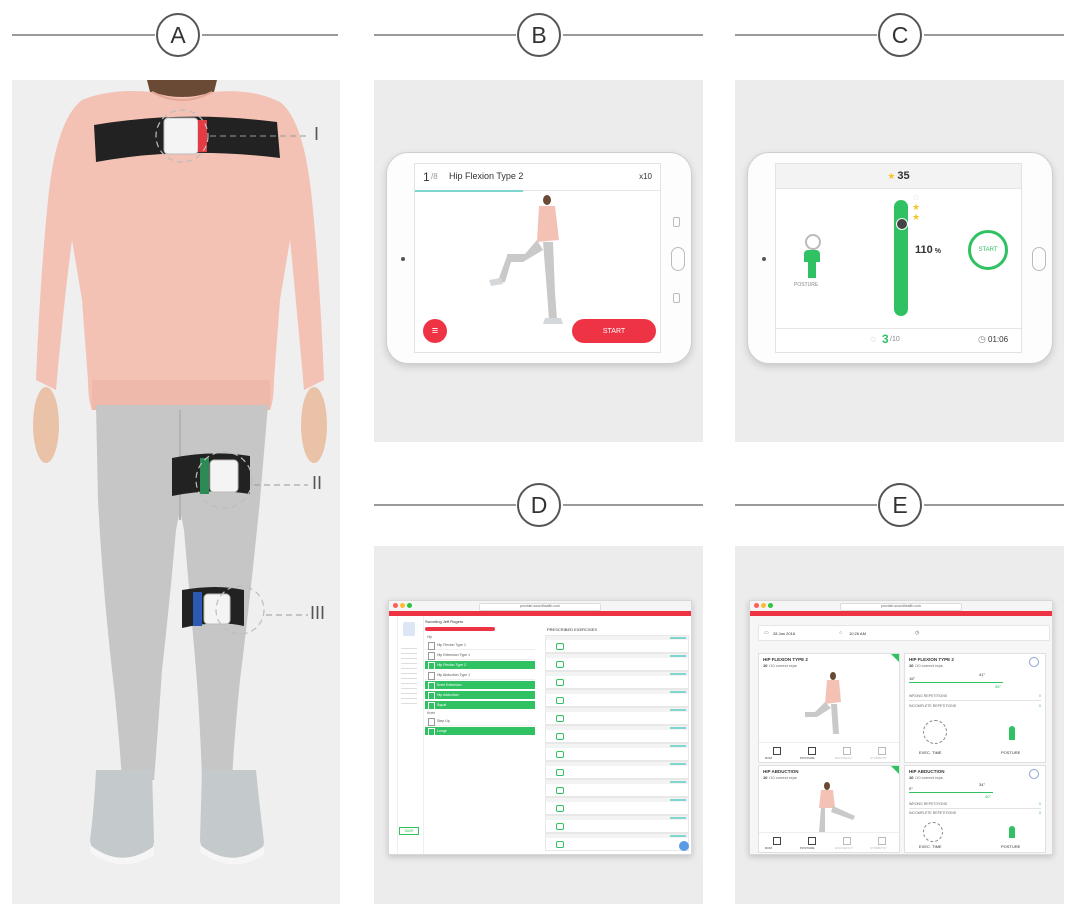  What do you see at coordinates (928, 804) in the screenshot?
I see `wrong-reps-label: WRONG REPETITIONS` at bounding box center [928, 804].